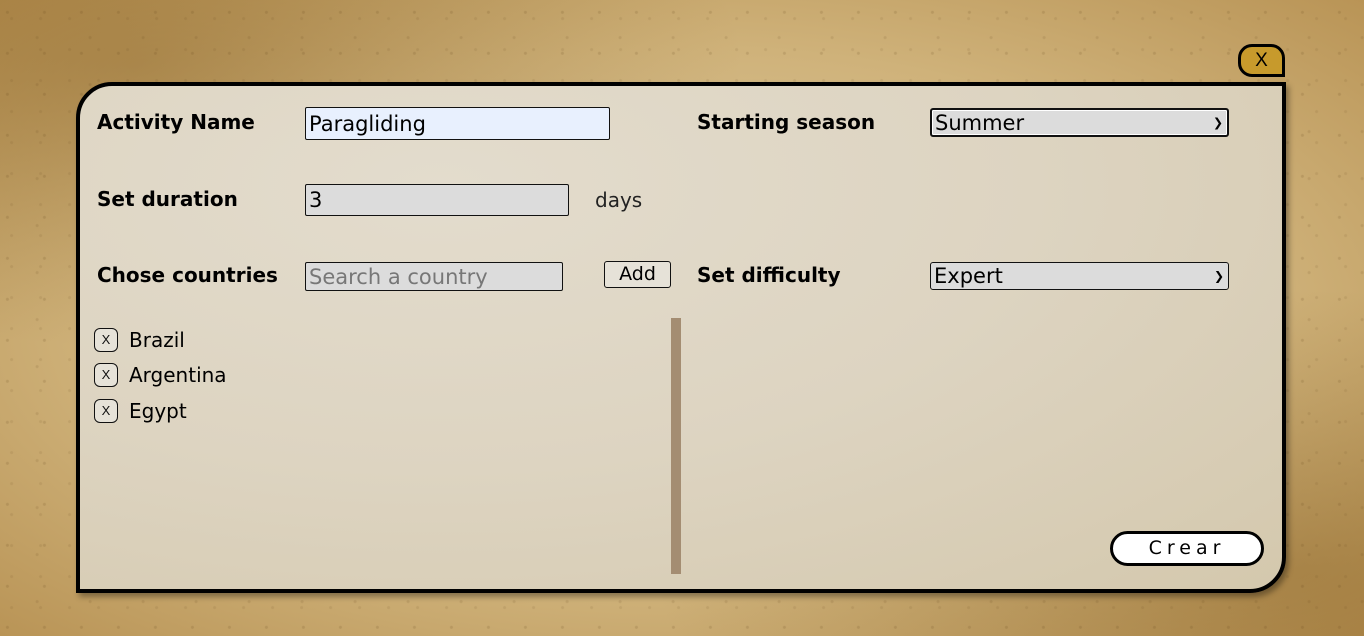 Image resolution: width=1364 pixels, height=636 pixels. What do you see at coordinates (176, 122) in the screenshot?
I see `activity-name-label: Activity Name` at bounding box center [176, 122].